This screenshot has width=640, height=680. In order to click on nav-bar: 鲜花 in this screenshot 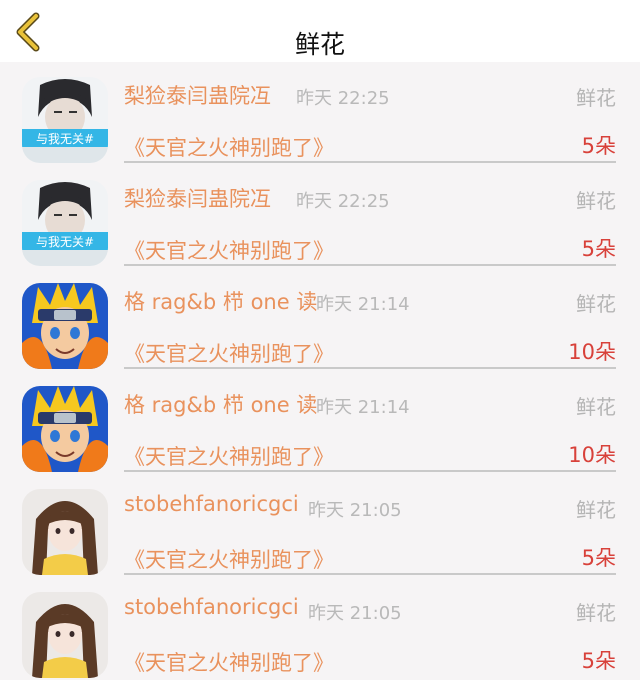, I will do `click(320, 31)`.